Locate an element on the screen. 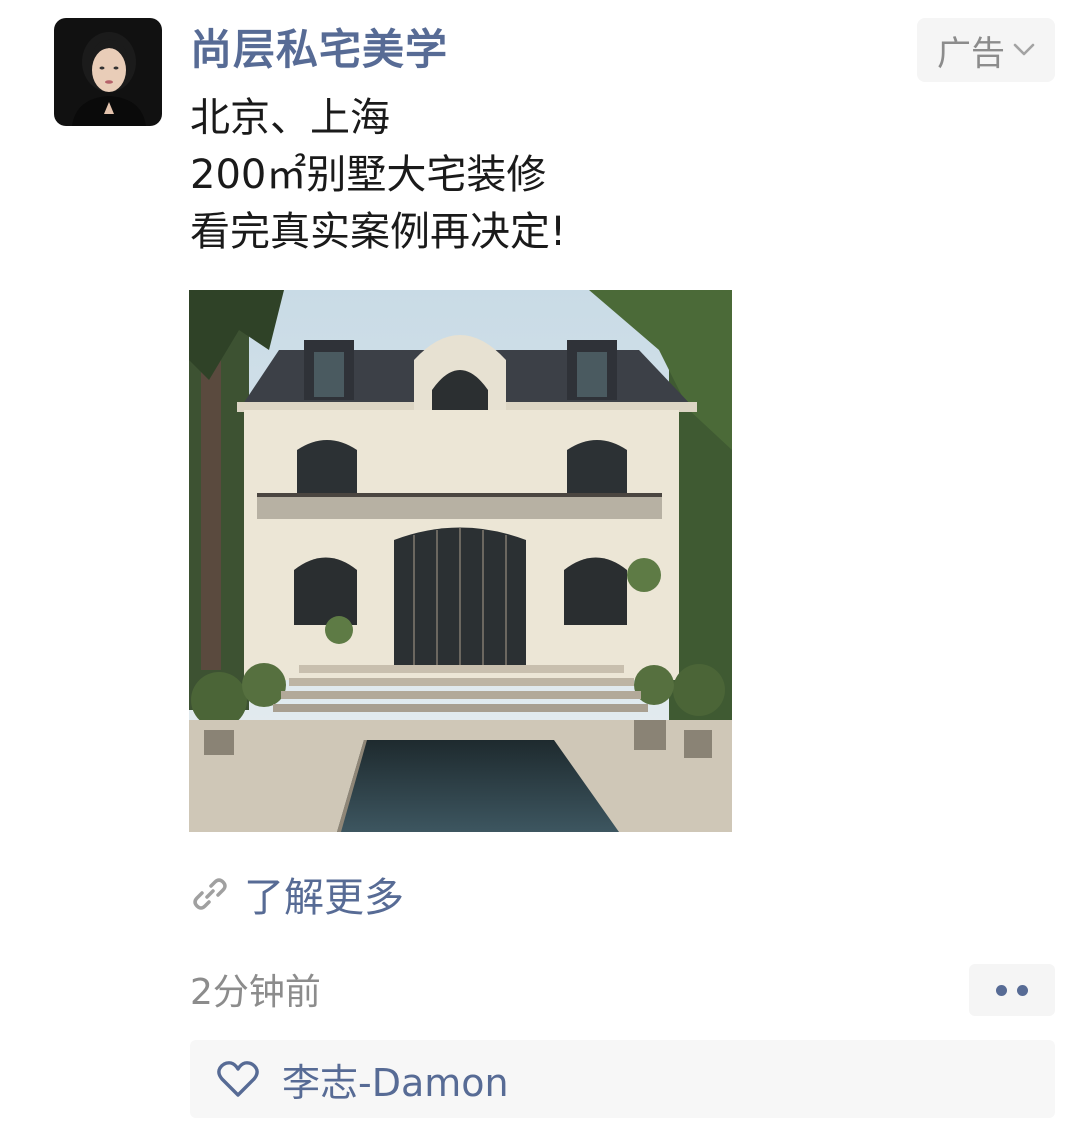 This screenshot has height=1123, width=1088. avatar-image is located at coordinates (108, 72).